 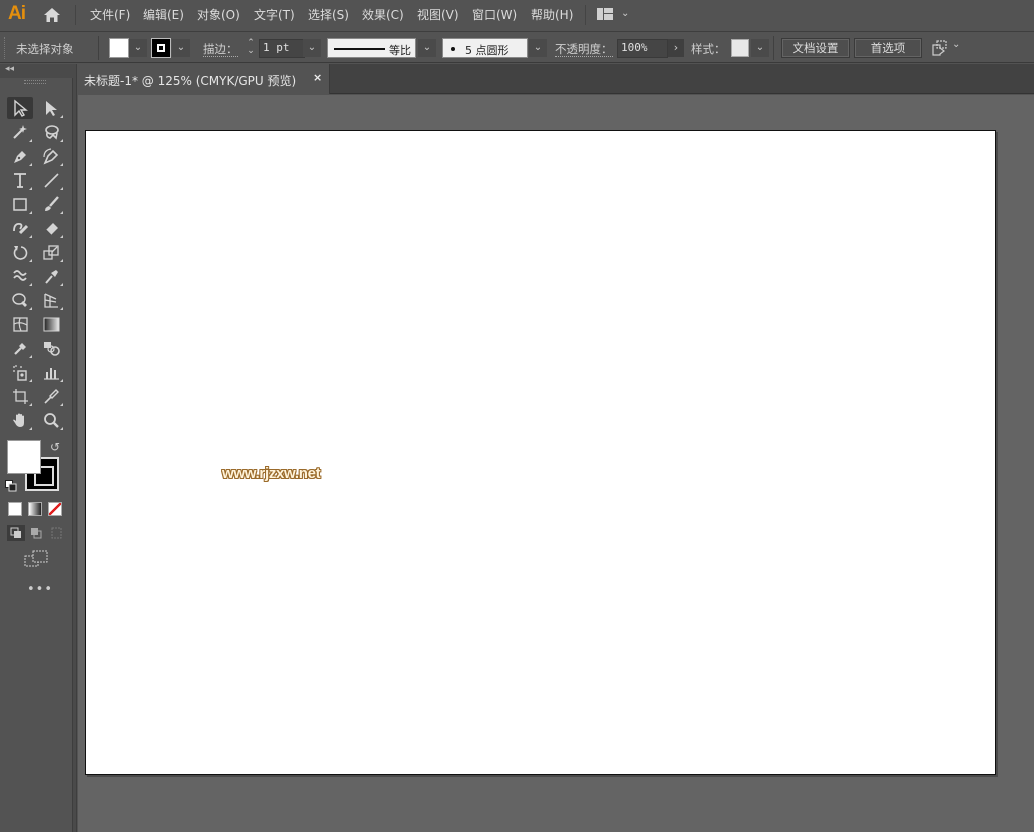 I want to click on gradient-tool, so click(x=51, y=324).